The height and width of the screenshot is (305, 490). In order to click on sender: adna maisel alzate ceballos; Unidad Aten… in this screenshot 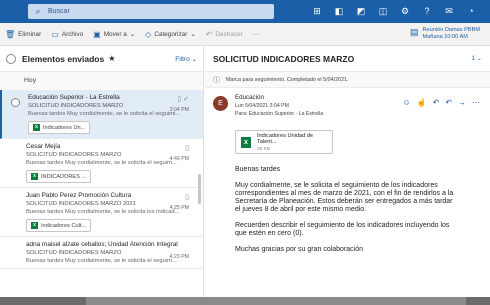, I will do `click(102, 244)`.